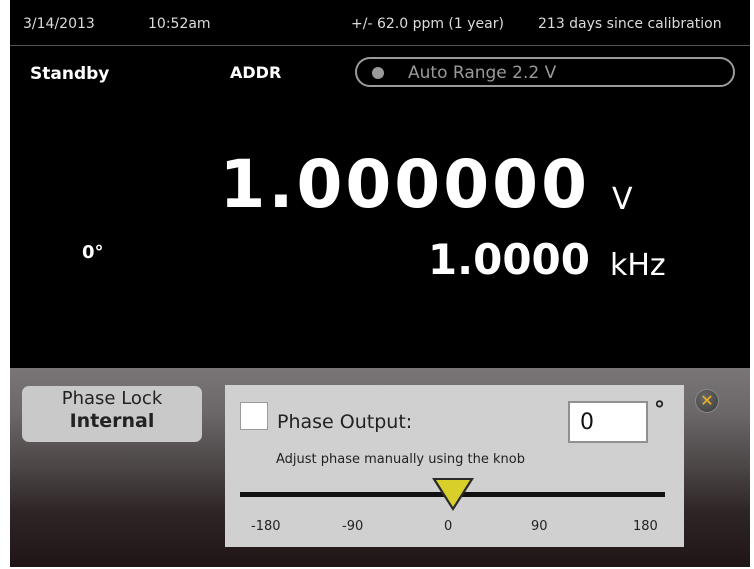  I want to click on mode-indicator: Standby, so click(69, 74).